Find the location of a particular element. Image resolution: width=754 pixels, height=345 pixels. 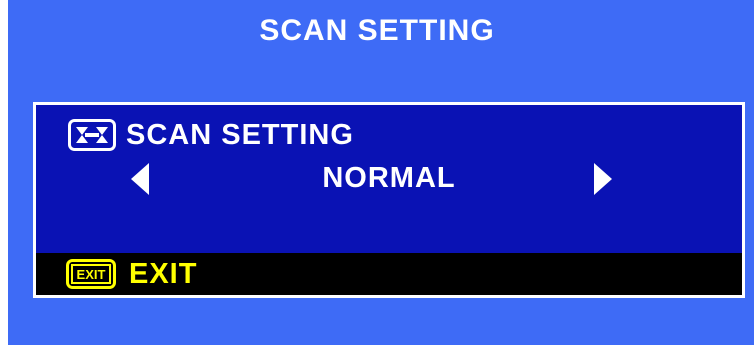

exit-label: EXIT is located at coordinates (163, 273).